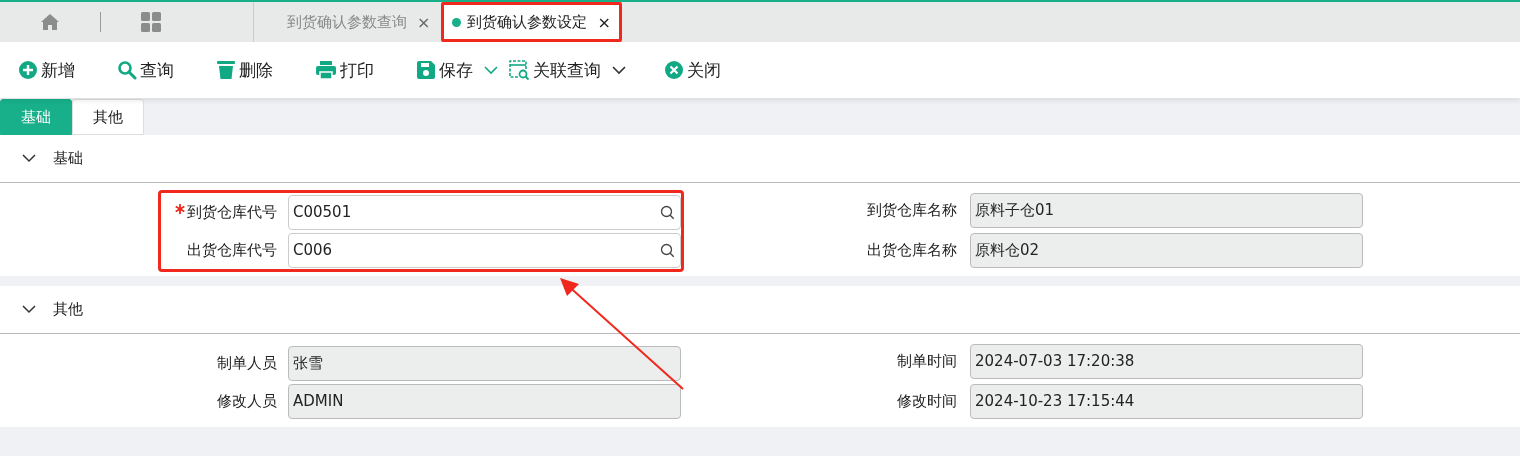 The image size is (1520, 456). What do you see at coordinates (484, 212) in the screenshot?
I see `lookup-field: C00501` at bounding box center [484, 212].